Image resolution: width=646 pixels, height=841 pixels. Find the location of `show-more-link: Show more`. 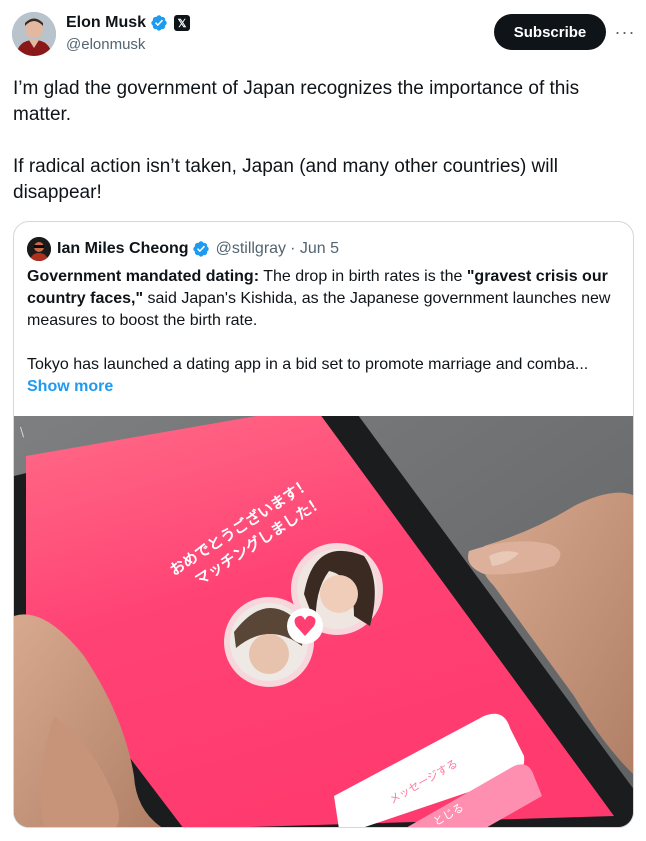

show-more-link: Show more is located at coordinates (326, 387).